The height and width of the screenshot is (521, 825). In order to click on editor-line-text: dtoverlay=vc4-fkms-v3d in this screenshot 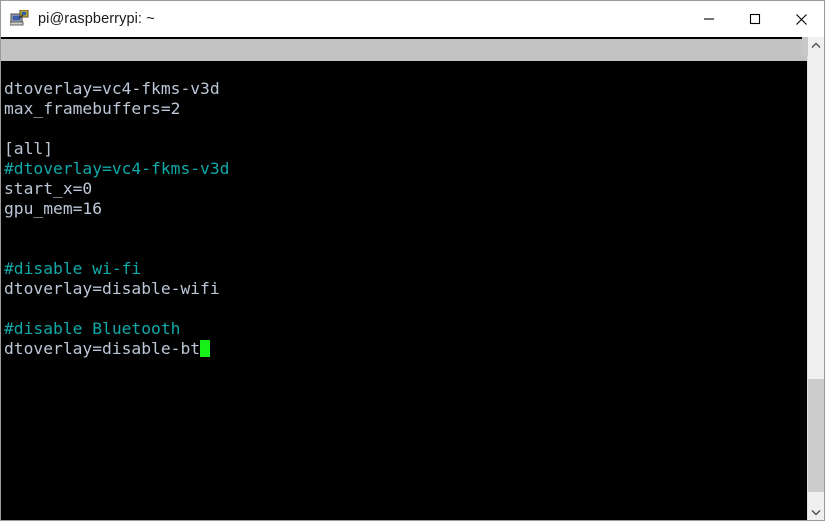, I will do `click(112, 88)`.